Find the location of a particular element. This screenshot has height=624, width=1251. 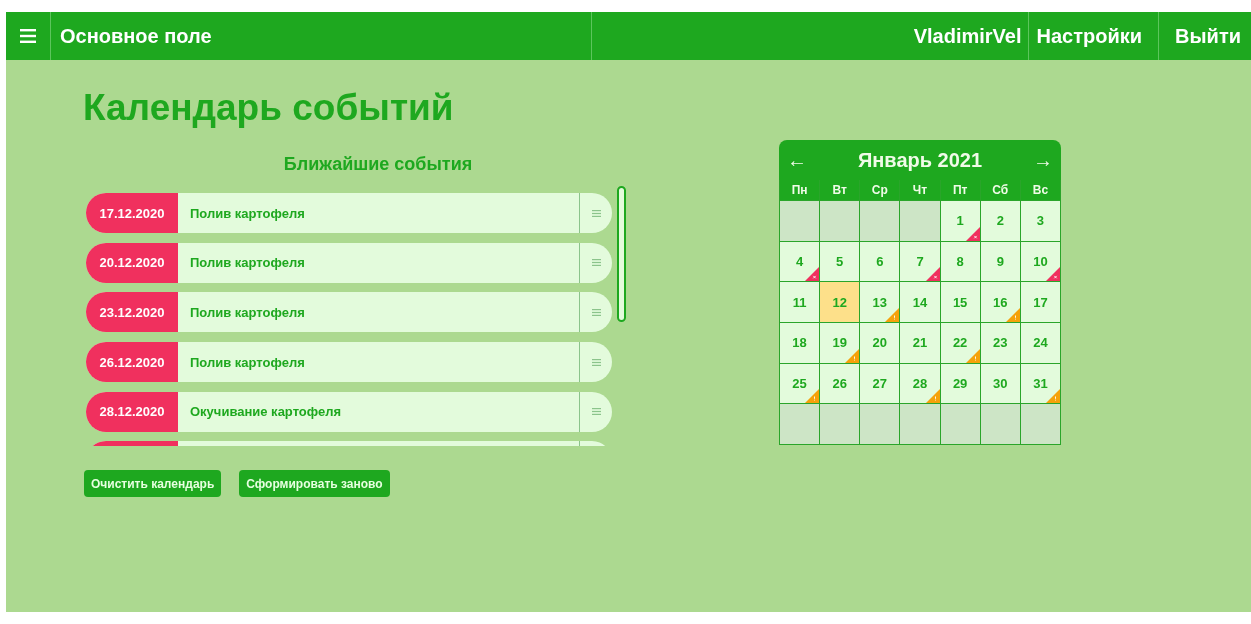

day-number: 15 is located at coordinates (960, 302).